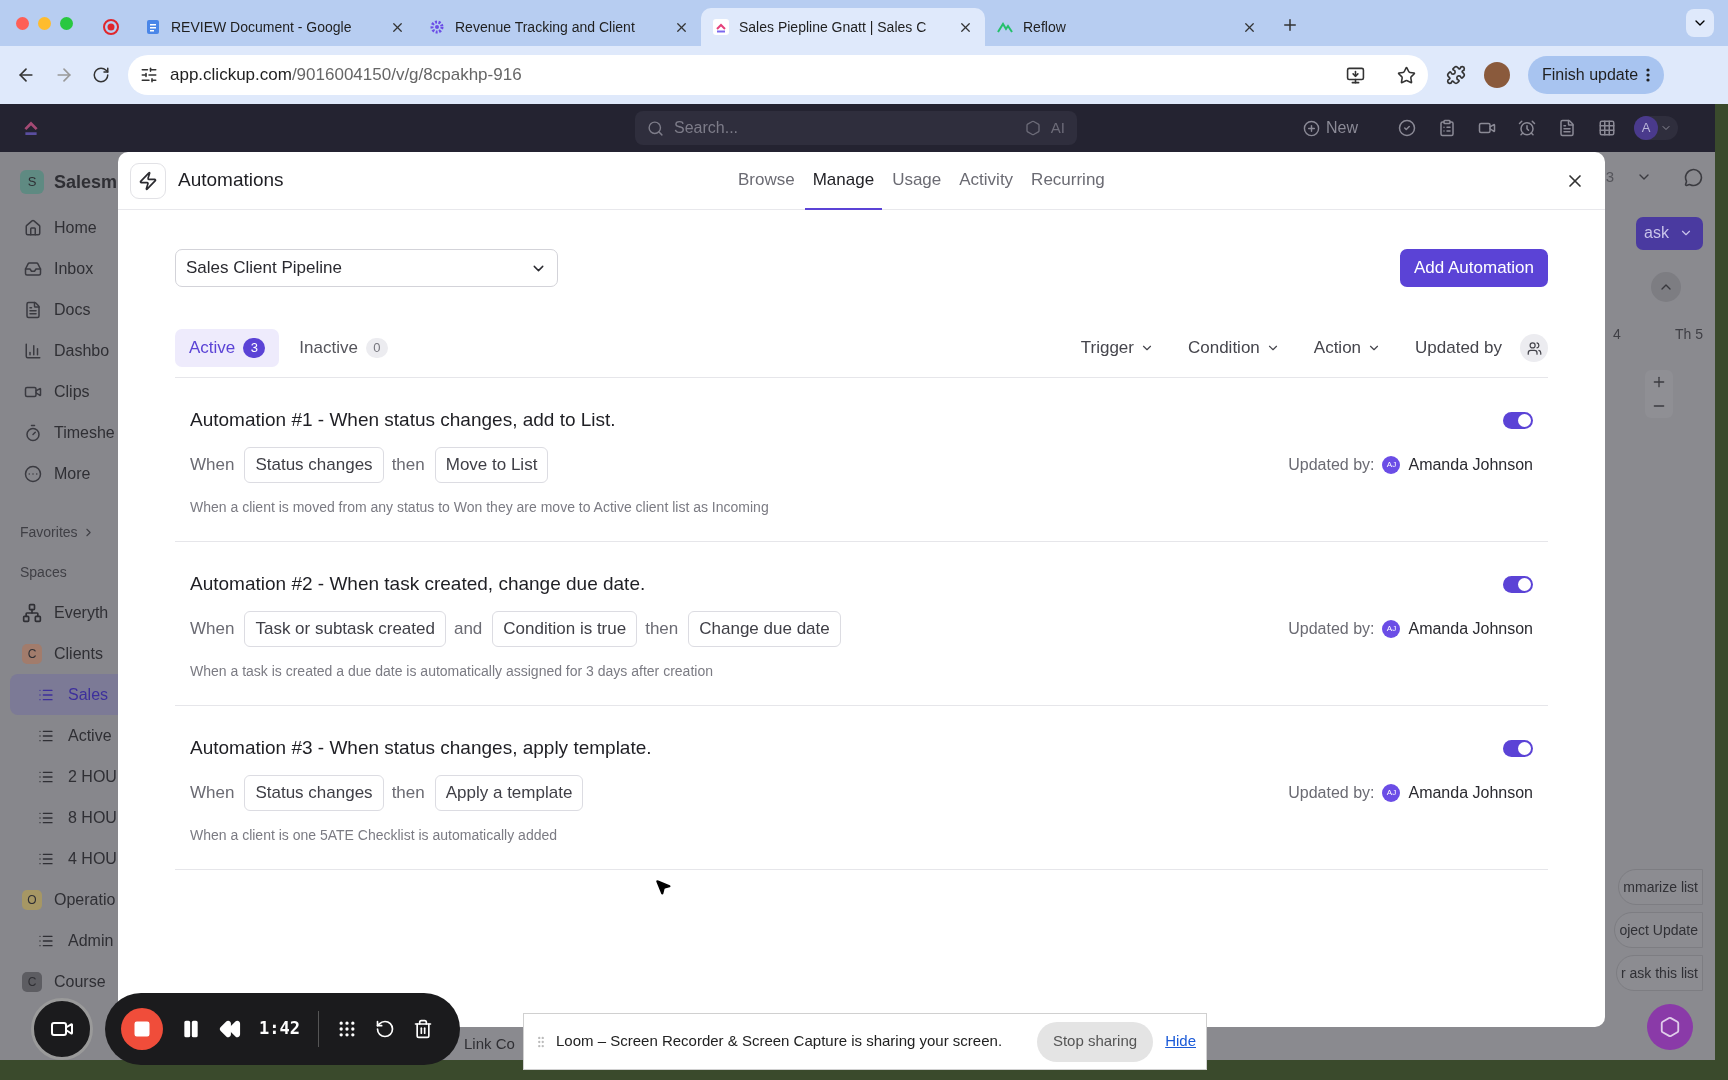 This screenshot has width=1728, height=1080. Describe the element at coordinates (1660, 887) in the screenshot. I see `suggestion-chip: mmarize list` at that location.